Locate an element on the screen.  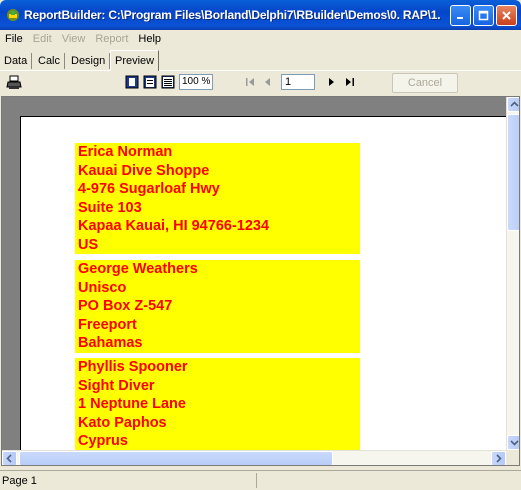
label-line: Sight Diver is located at coordinates (116, 385).